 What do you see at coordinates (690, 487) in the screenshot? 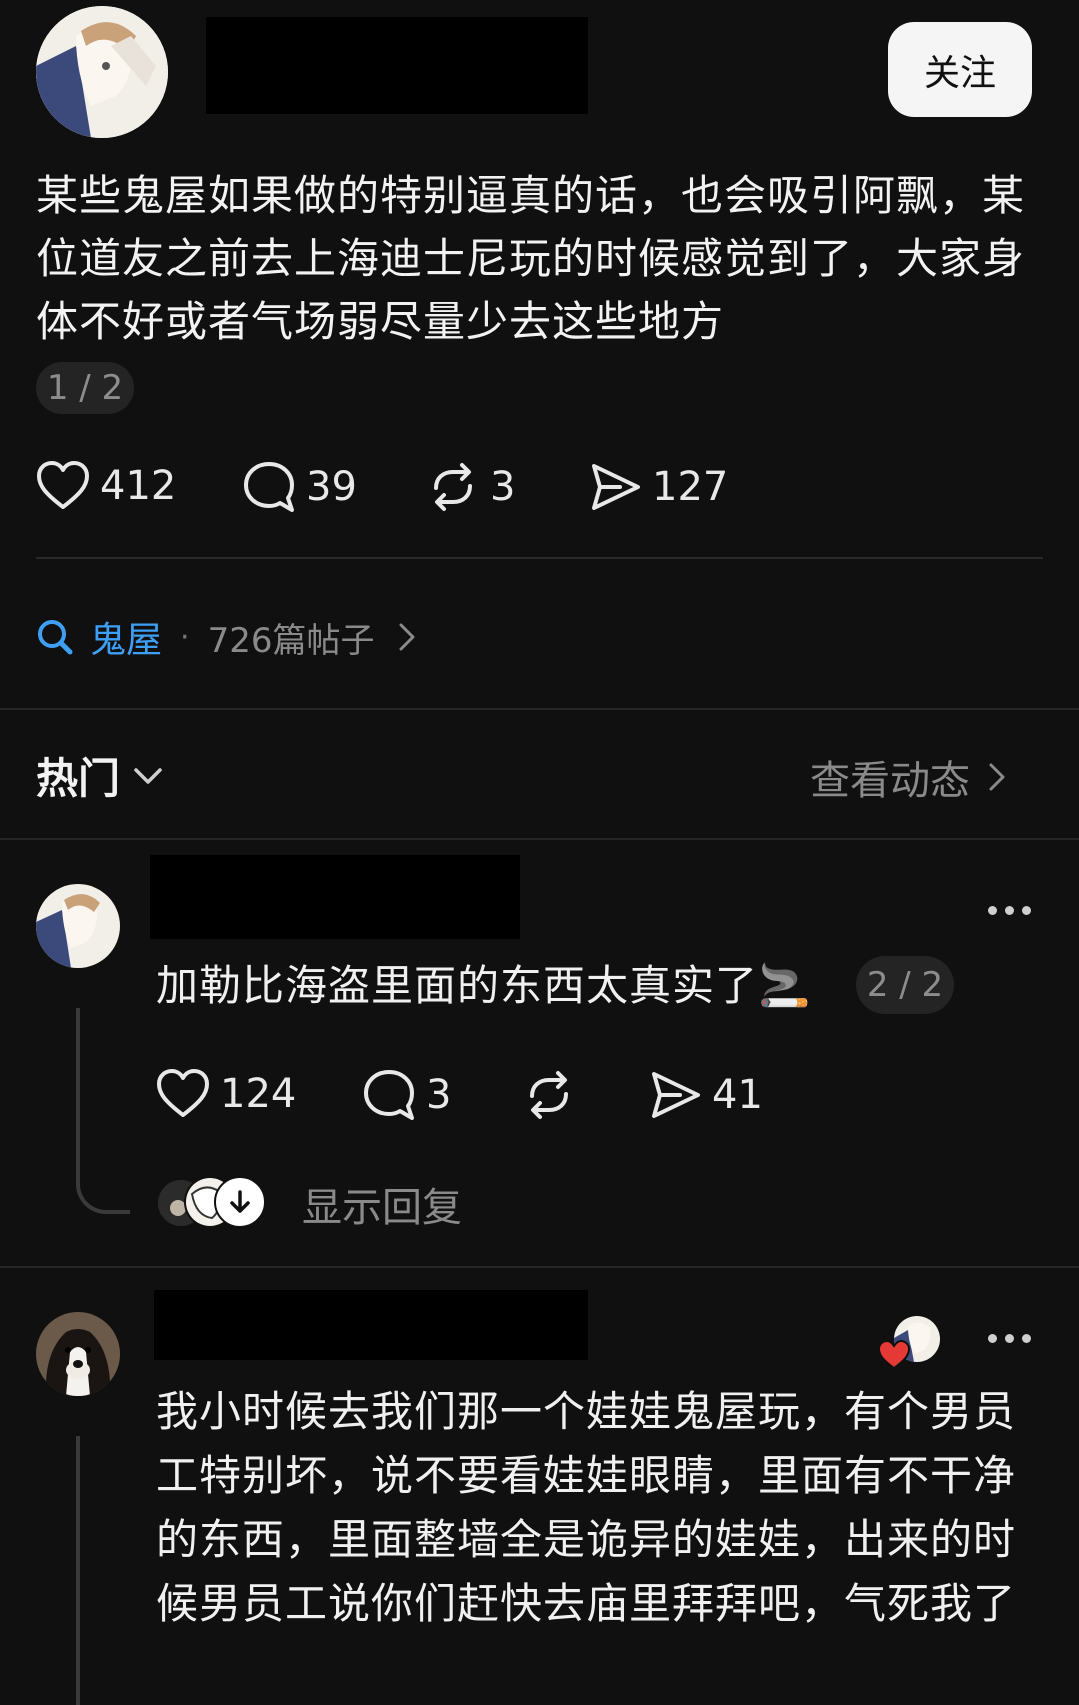
I see `share-count: 127` at bounding box center [690, 487].